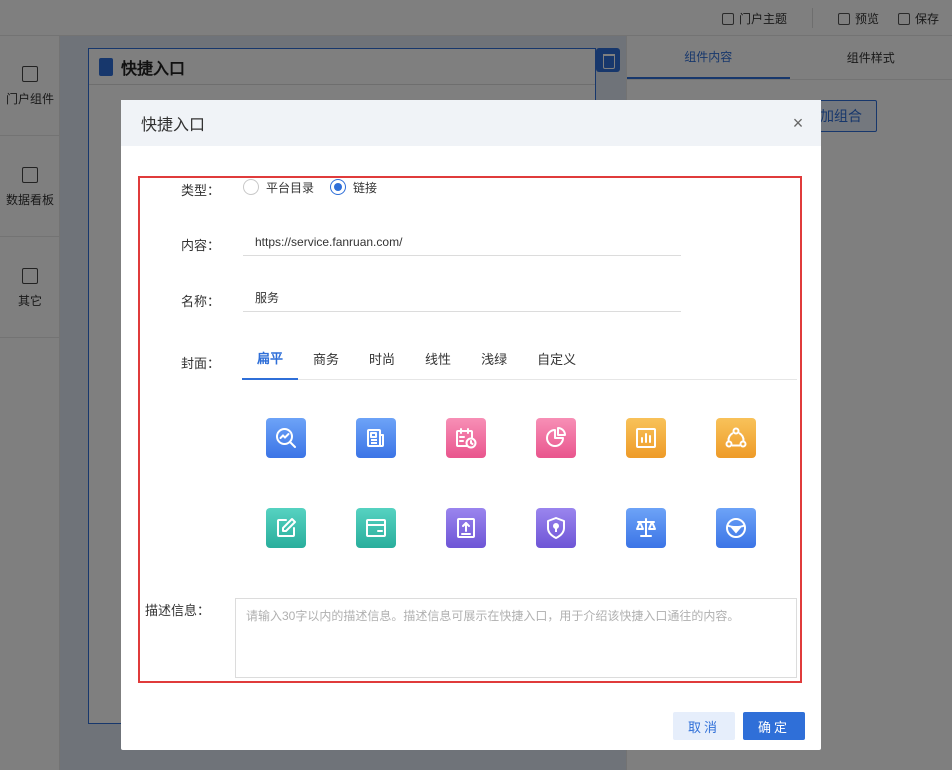 Image resolution: width=952 pixels, height=770 pixels. I want to click on calendar-clock-icon, so click(466, 438).